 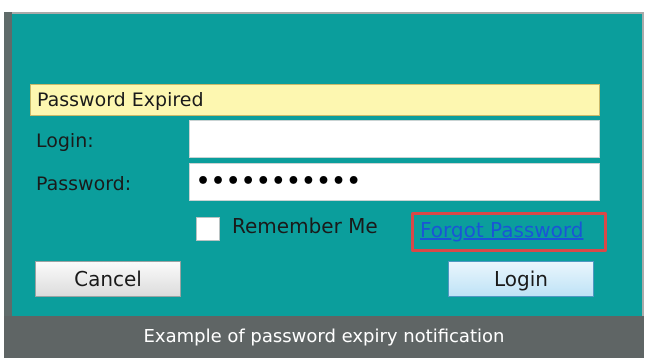 What do you see at coordinates (394, 139) in the screenshot?
I see `login-input` at bounding box center [394, 139].